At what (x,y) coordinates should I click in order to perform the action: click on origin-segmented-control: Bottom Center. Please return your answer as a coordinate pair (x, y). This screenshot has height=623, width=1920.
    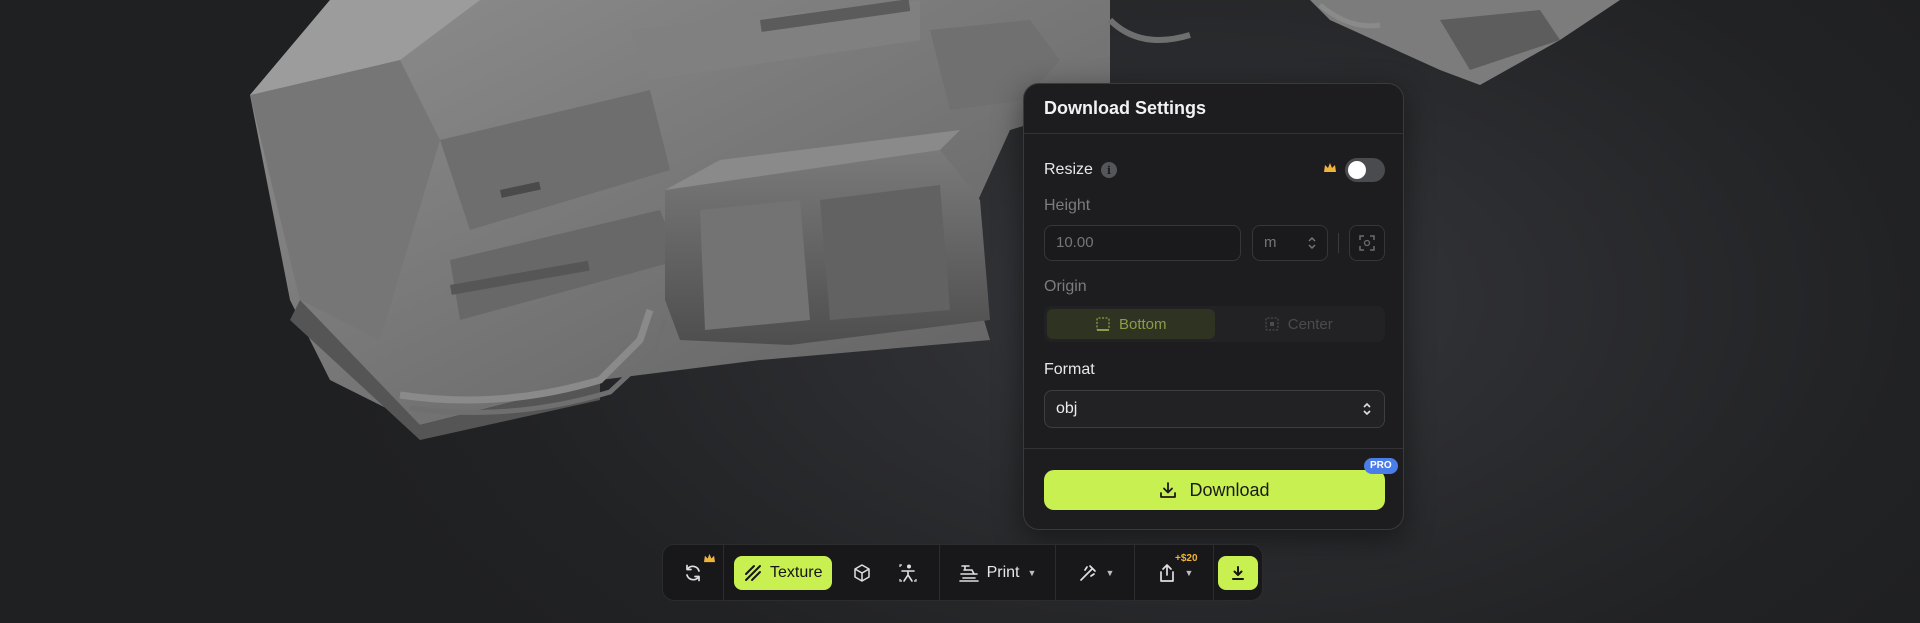
    Looking at the image, I should click on (1214, 324).